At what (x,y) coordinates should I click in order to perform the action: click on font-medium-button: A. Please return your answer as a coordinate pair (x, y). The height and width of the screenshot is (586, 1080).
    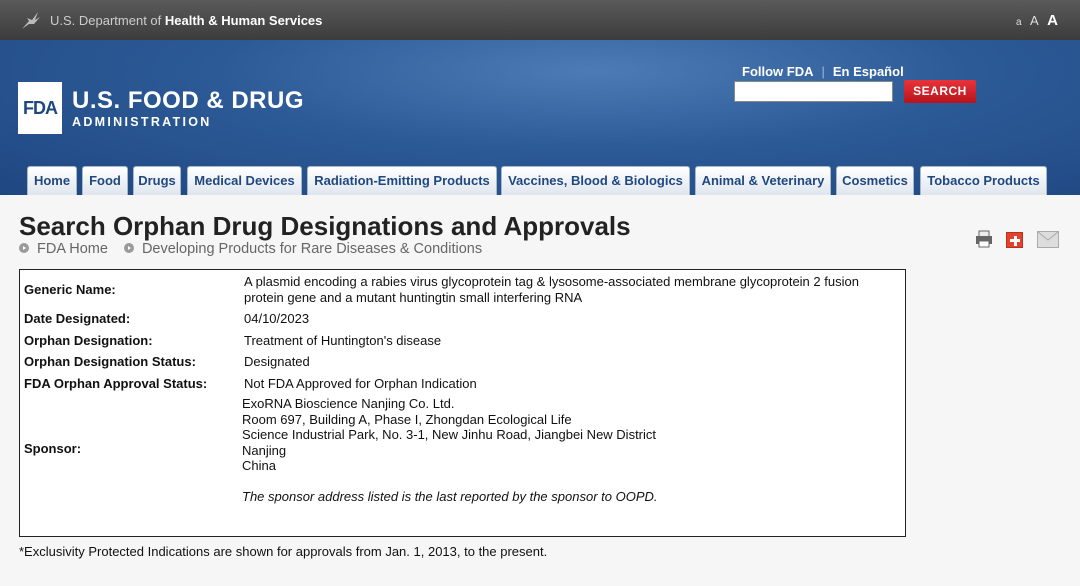
    Looking at the image, I should click on (1034, 20).